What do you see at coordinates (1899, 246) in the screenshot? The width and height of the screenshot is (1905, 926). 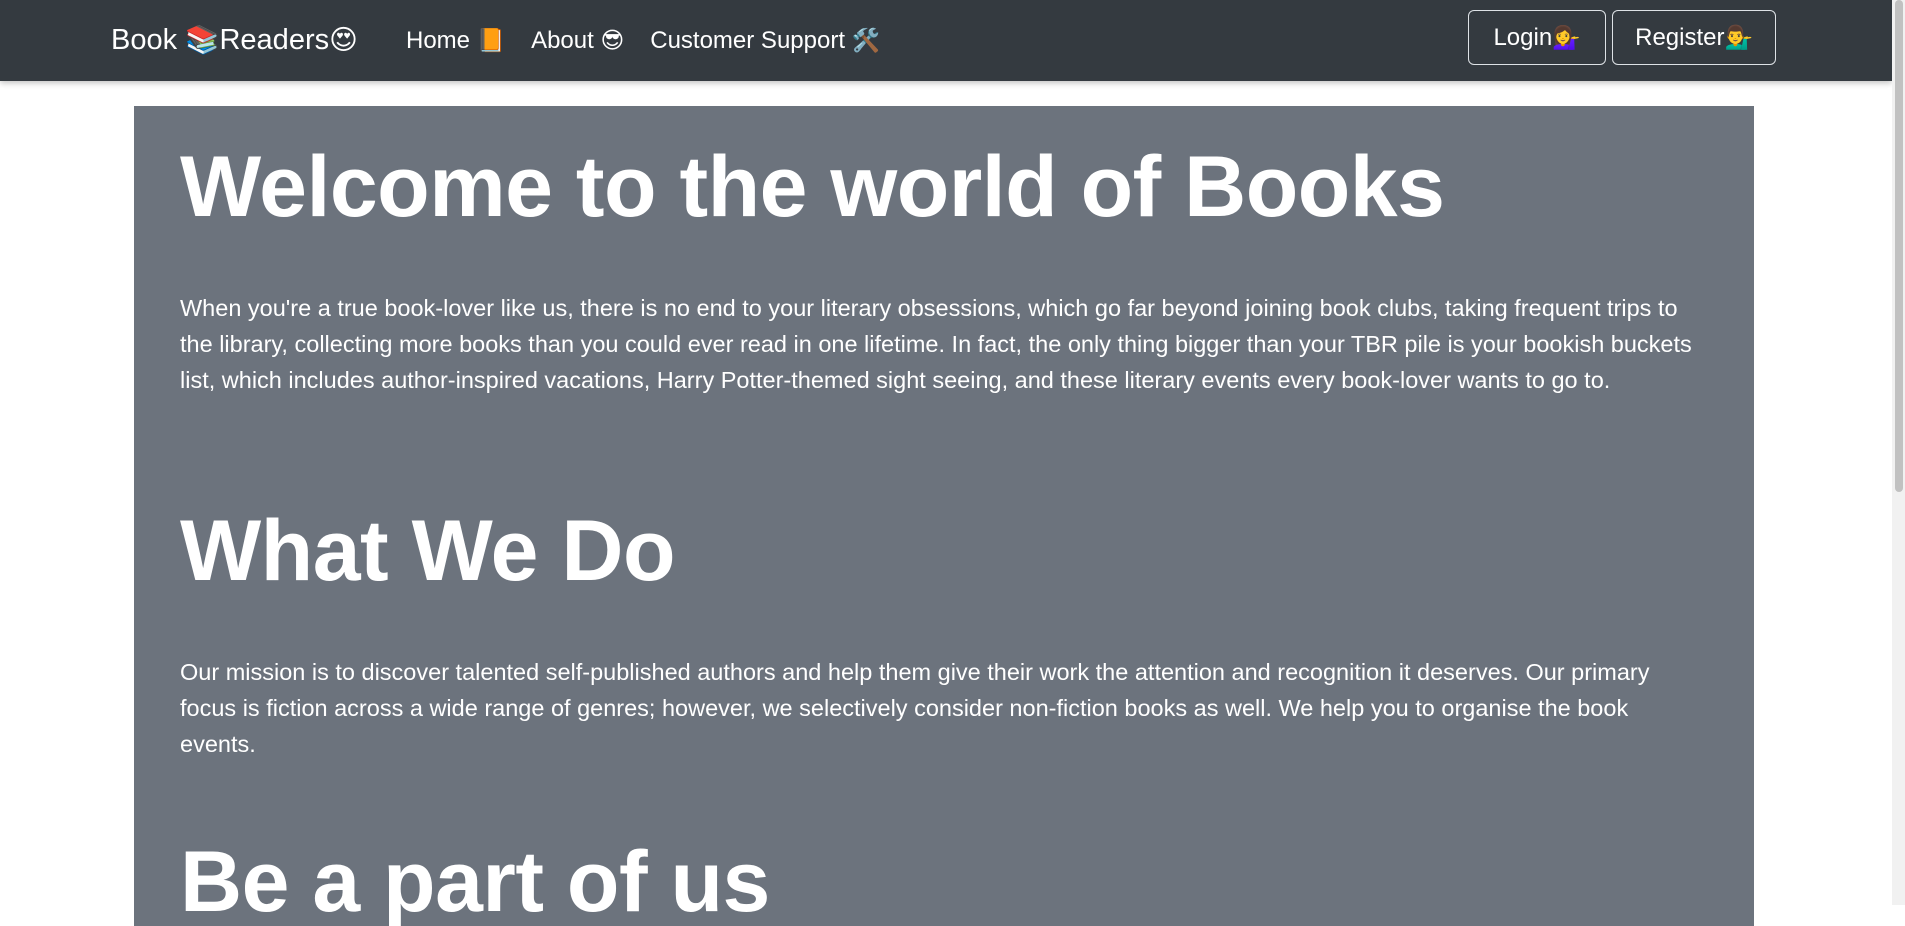 I see `scrollbar-thumb` at bounding box center [1899, 246].